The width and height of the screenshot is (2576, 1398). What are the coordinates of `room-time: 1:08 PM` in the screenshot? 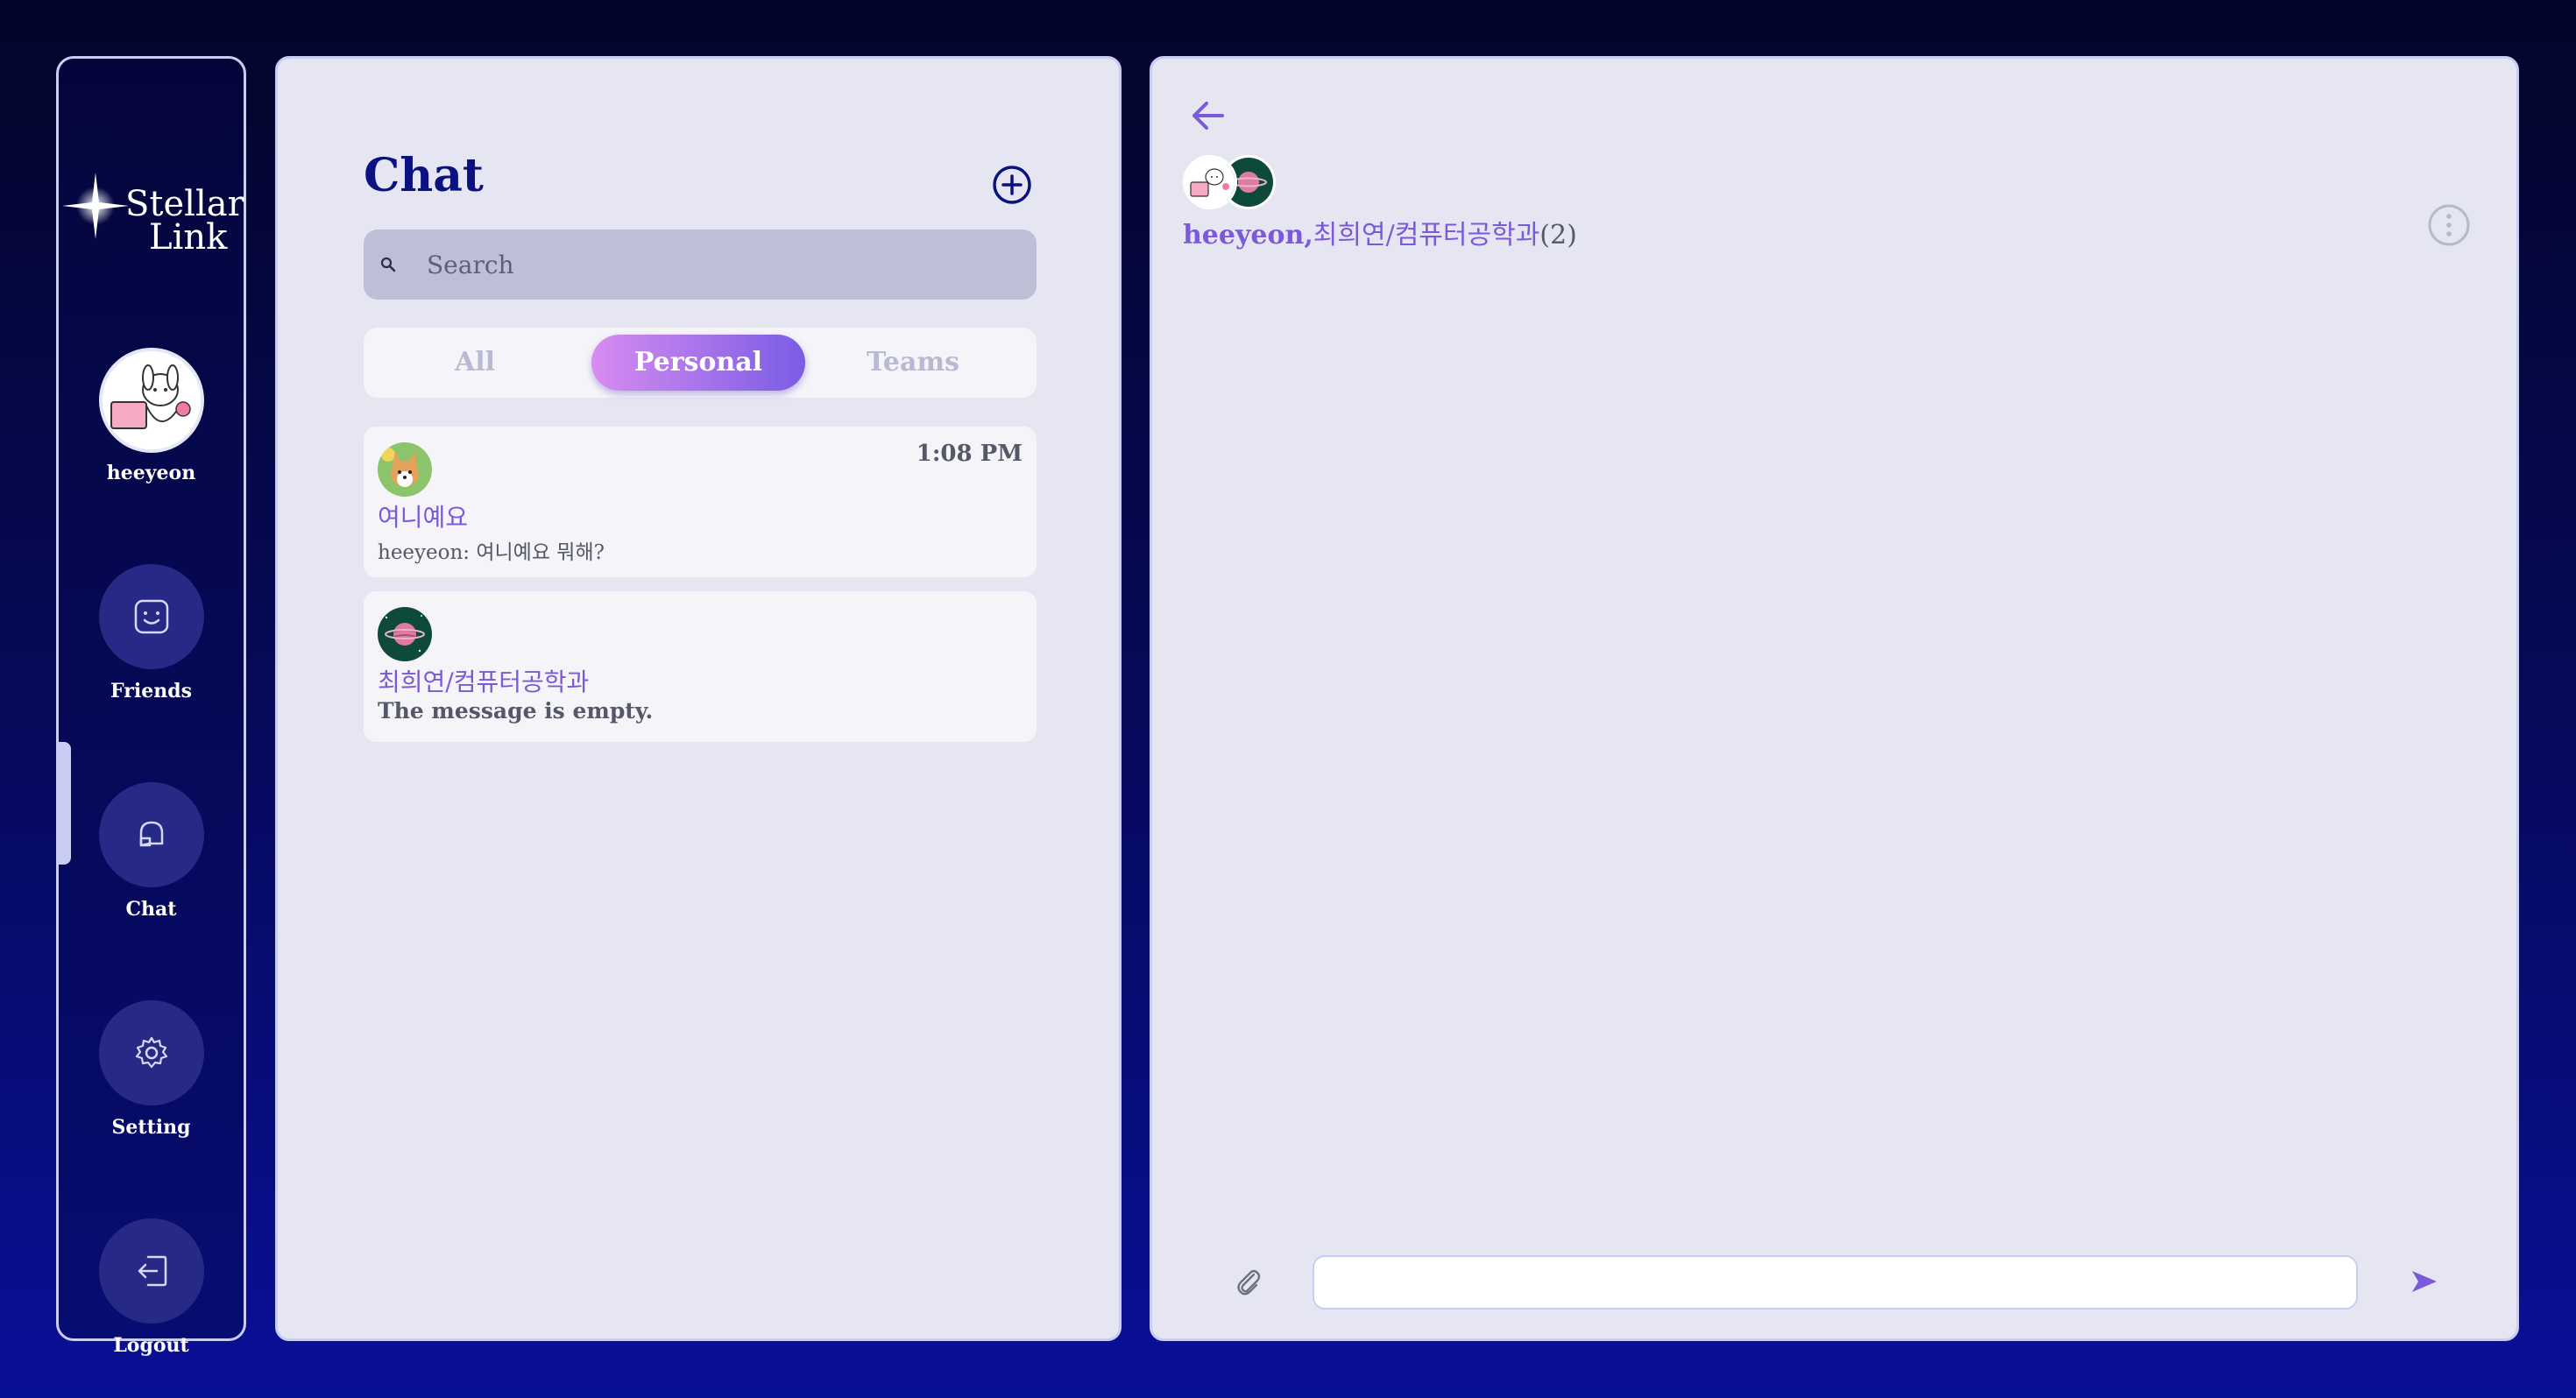 It's located at (969, 454).